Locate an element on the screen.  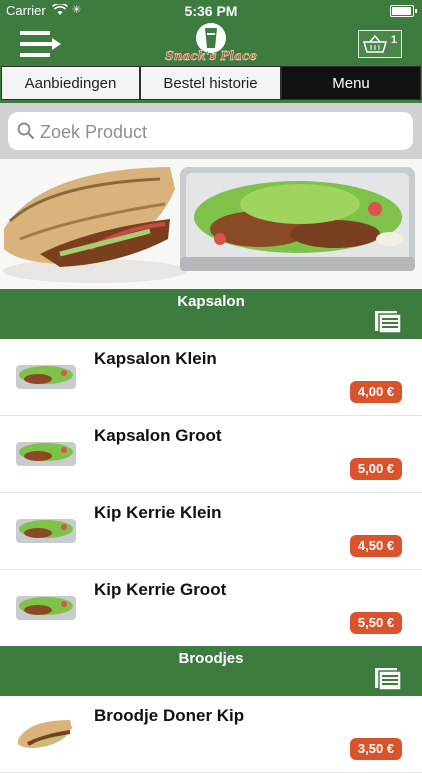
product-row: Kip Kerrie Groot 5,50 € is located at coordinates (211, 608).